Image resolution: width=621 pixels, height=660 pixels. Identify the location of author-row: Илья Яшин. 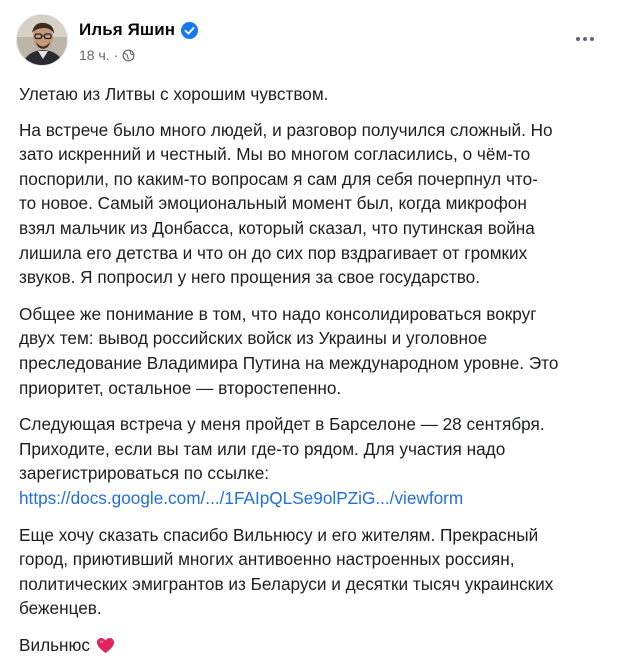
(139, 30).